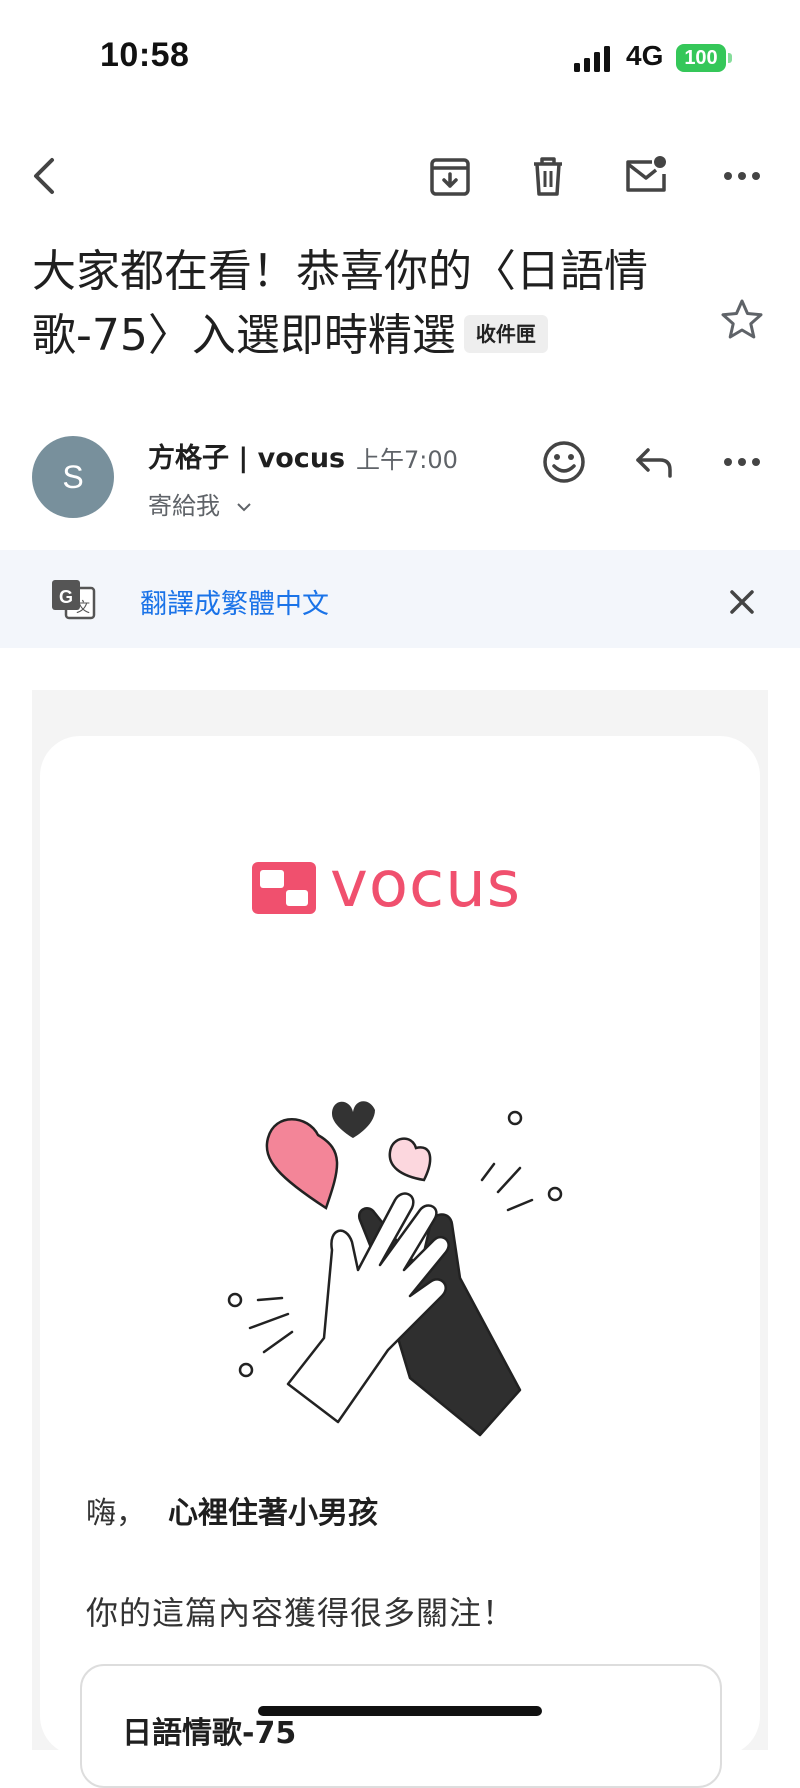 Image resolution: width=800 pixels, height=1788 pixels. Describe the element at coordinates (742, 320) in the screenshot. I see `star-icon` at that location.